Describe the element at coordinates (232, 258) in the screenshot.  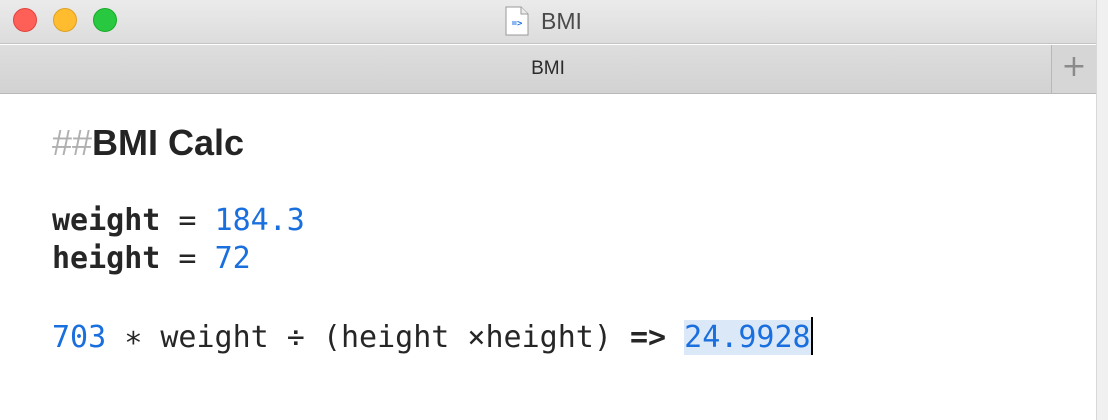
I see `height-value: 72` at that location.